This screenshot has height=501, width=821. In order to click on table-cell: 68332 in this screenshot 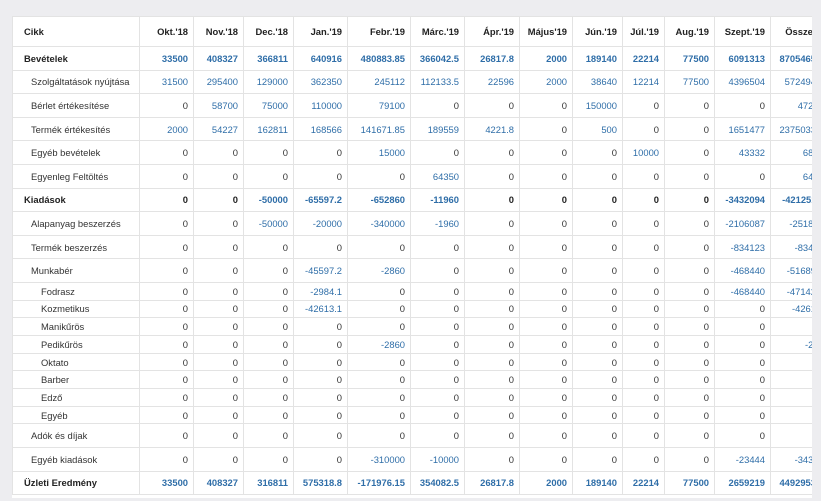, I will do `click(791, 152)`.